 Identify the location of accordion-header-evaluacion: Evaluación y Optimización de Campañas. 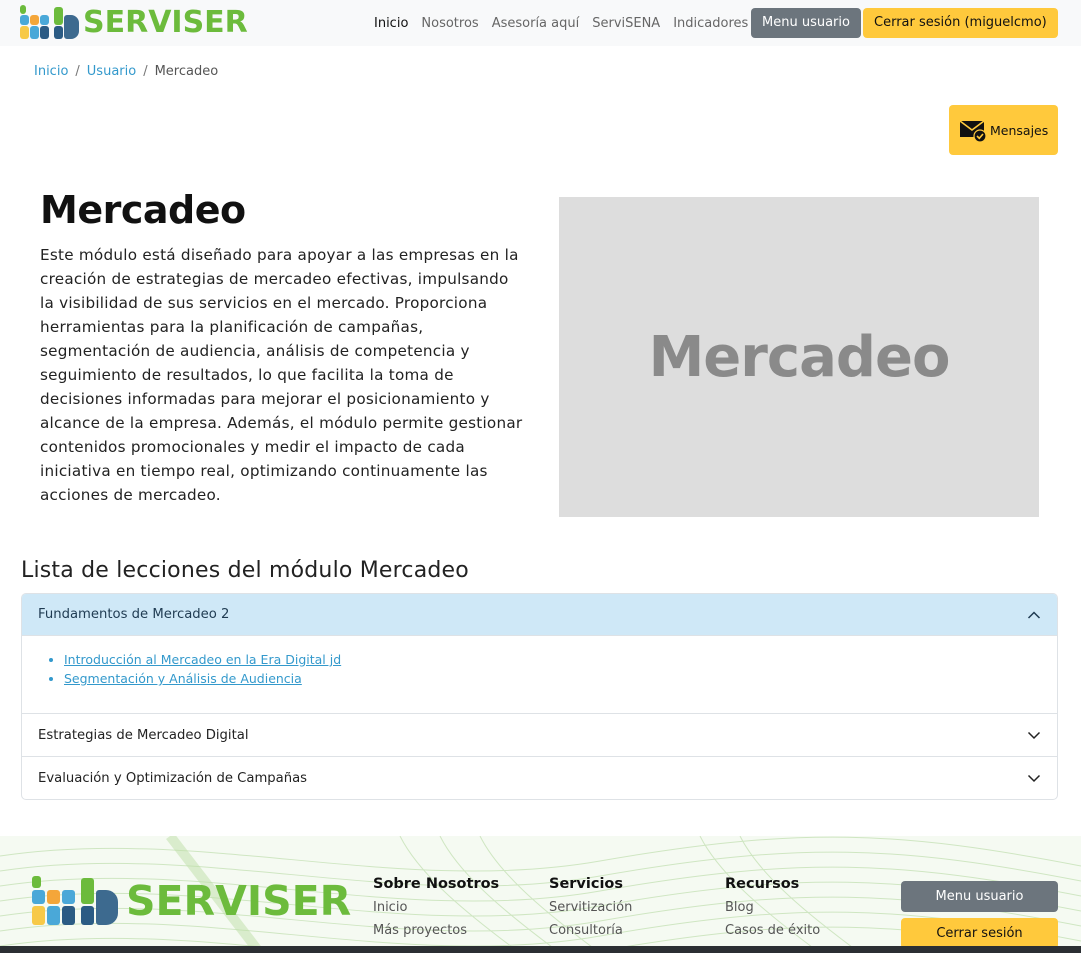
(539, 777).